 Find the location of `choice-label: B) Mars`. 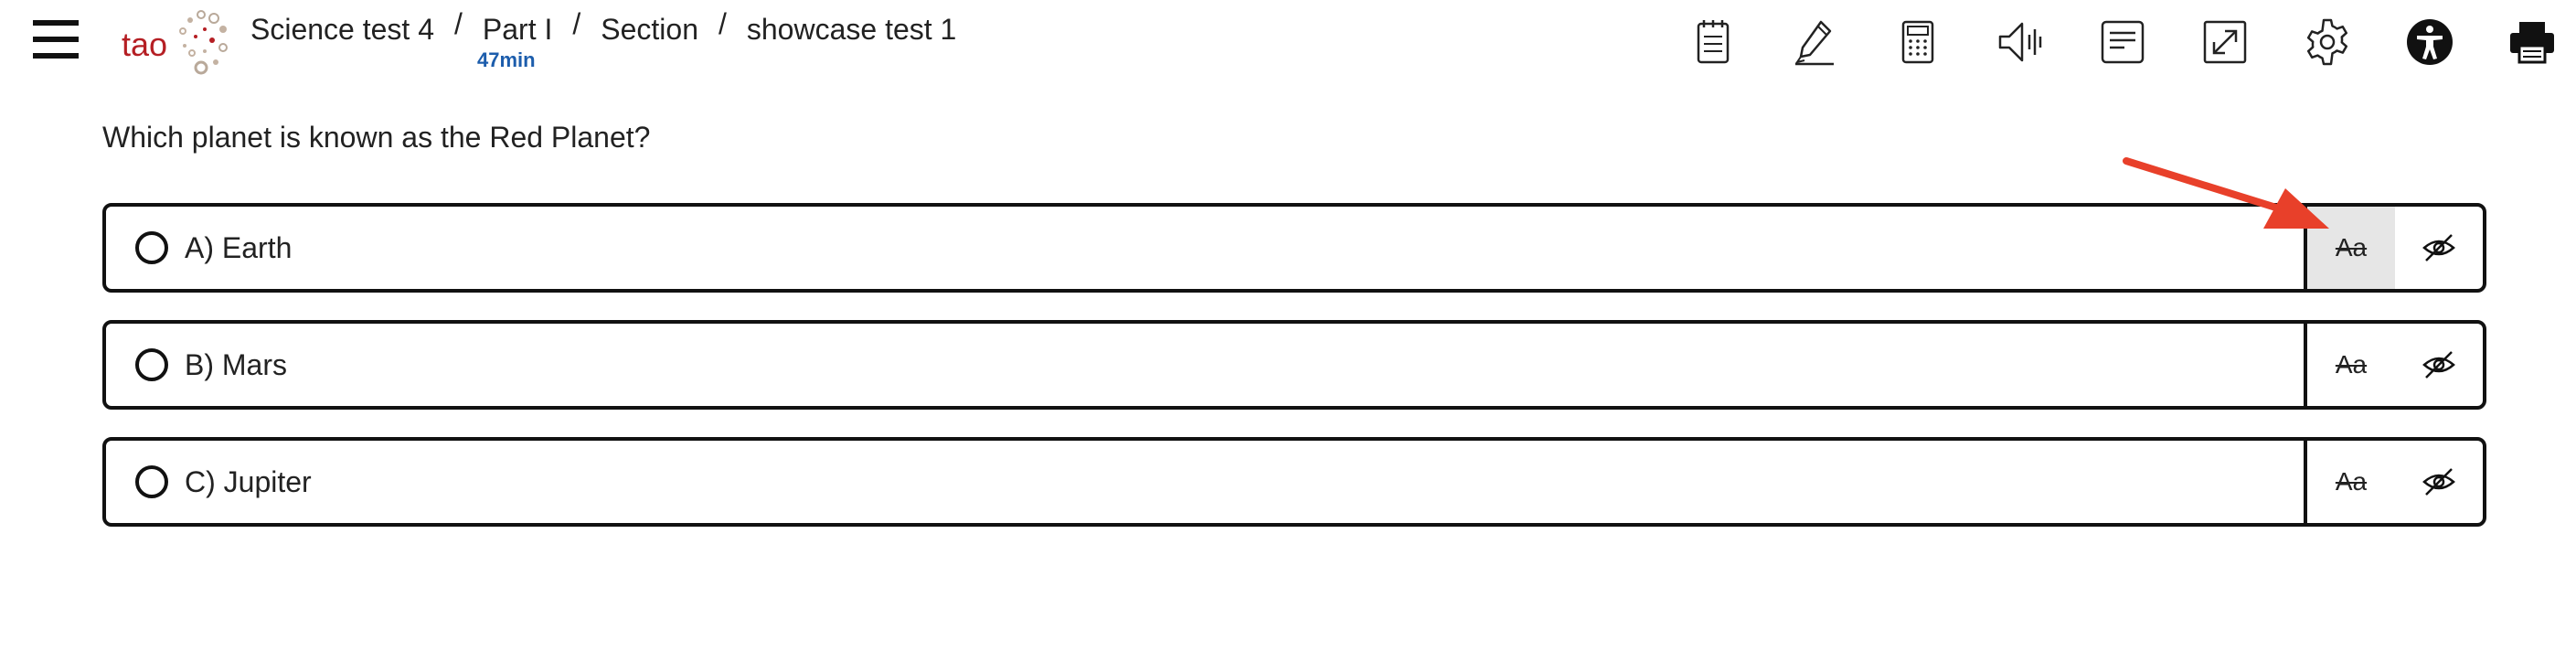

choice-label: B) Mars is located at coordinates (236, 364).